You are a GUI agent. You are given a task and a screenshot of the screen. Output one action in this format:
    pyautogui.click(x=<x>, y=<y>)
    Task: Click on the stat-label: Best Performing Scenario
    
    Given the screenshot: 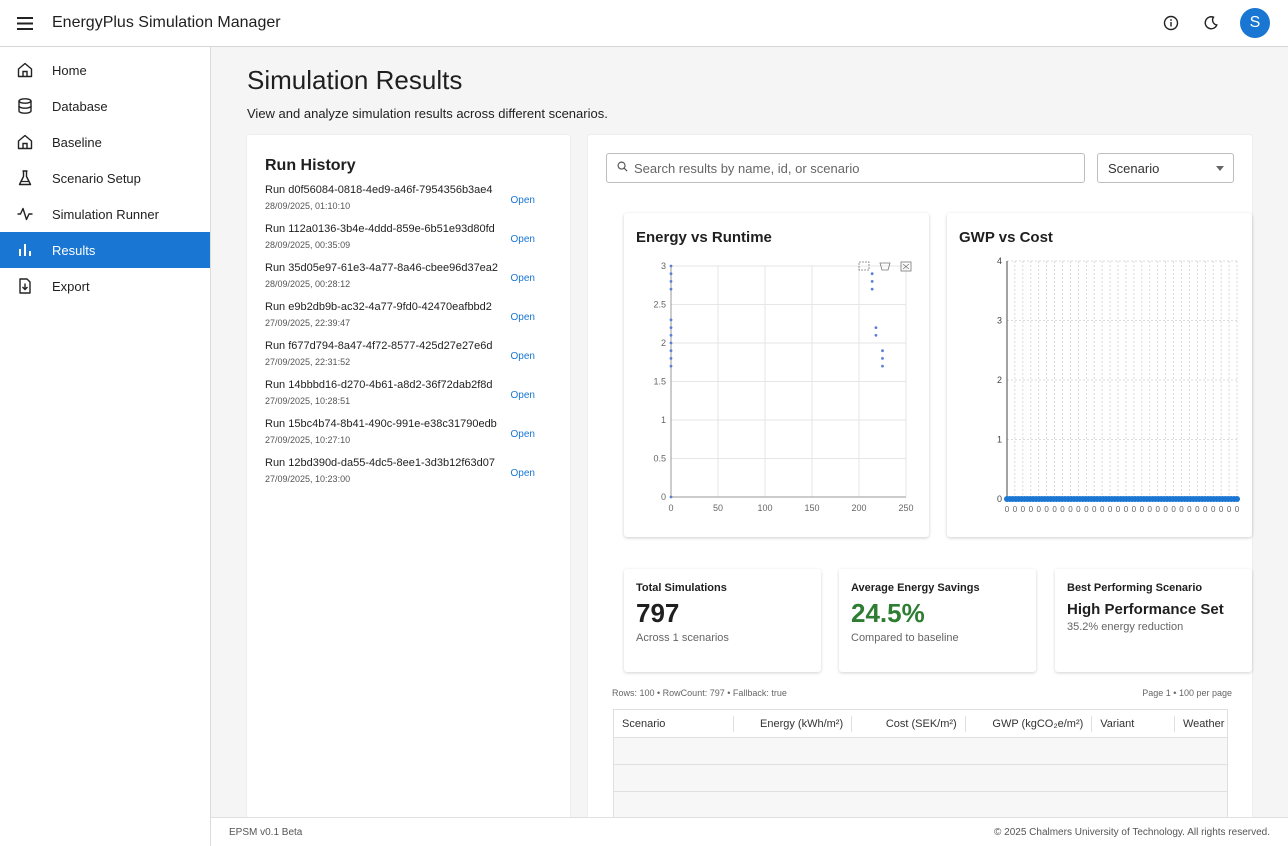 What is the action you would take?
    pyautogui.click(x=1135, y=588)
    